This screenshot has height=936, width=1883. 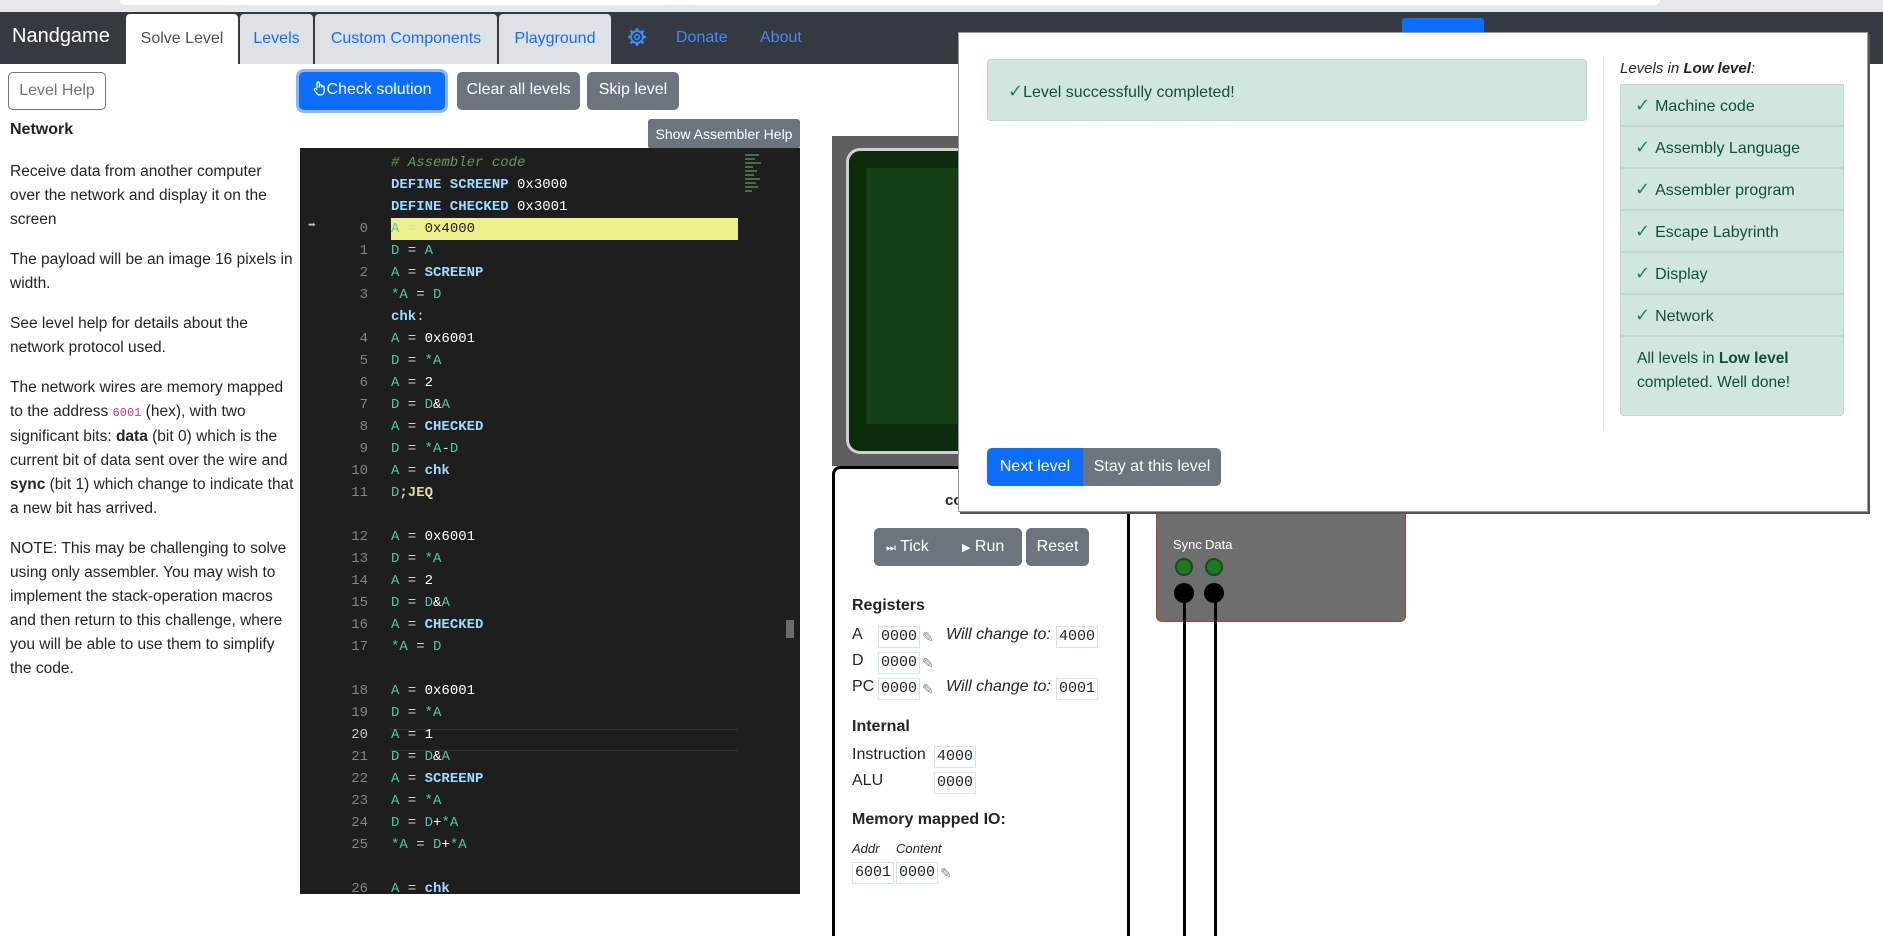 What do you see at coordinates (520, 691) in the screenshot?
I see `code-line: 18 A = 0x6001` at bounding box center [520, 691].